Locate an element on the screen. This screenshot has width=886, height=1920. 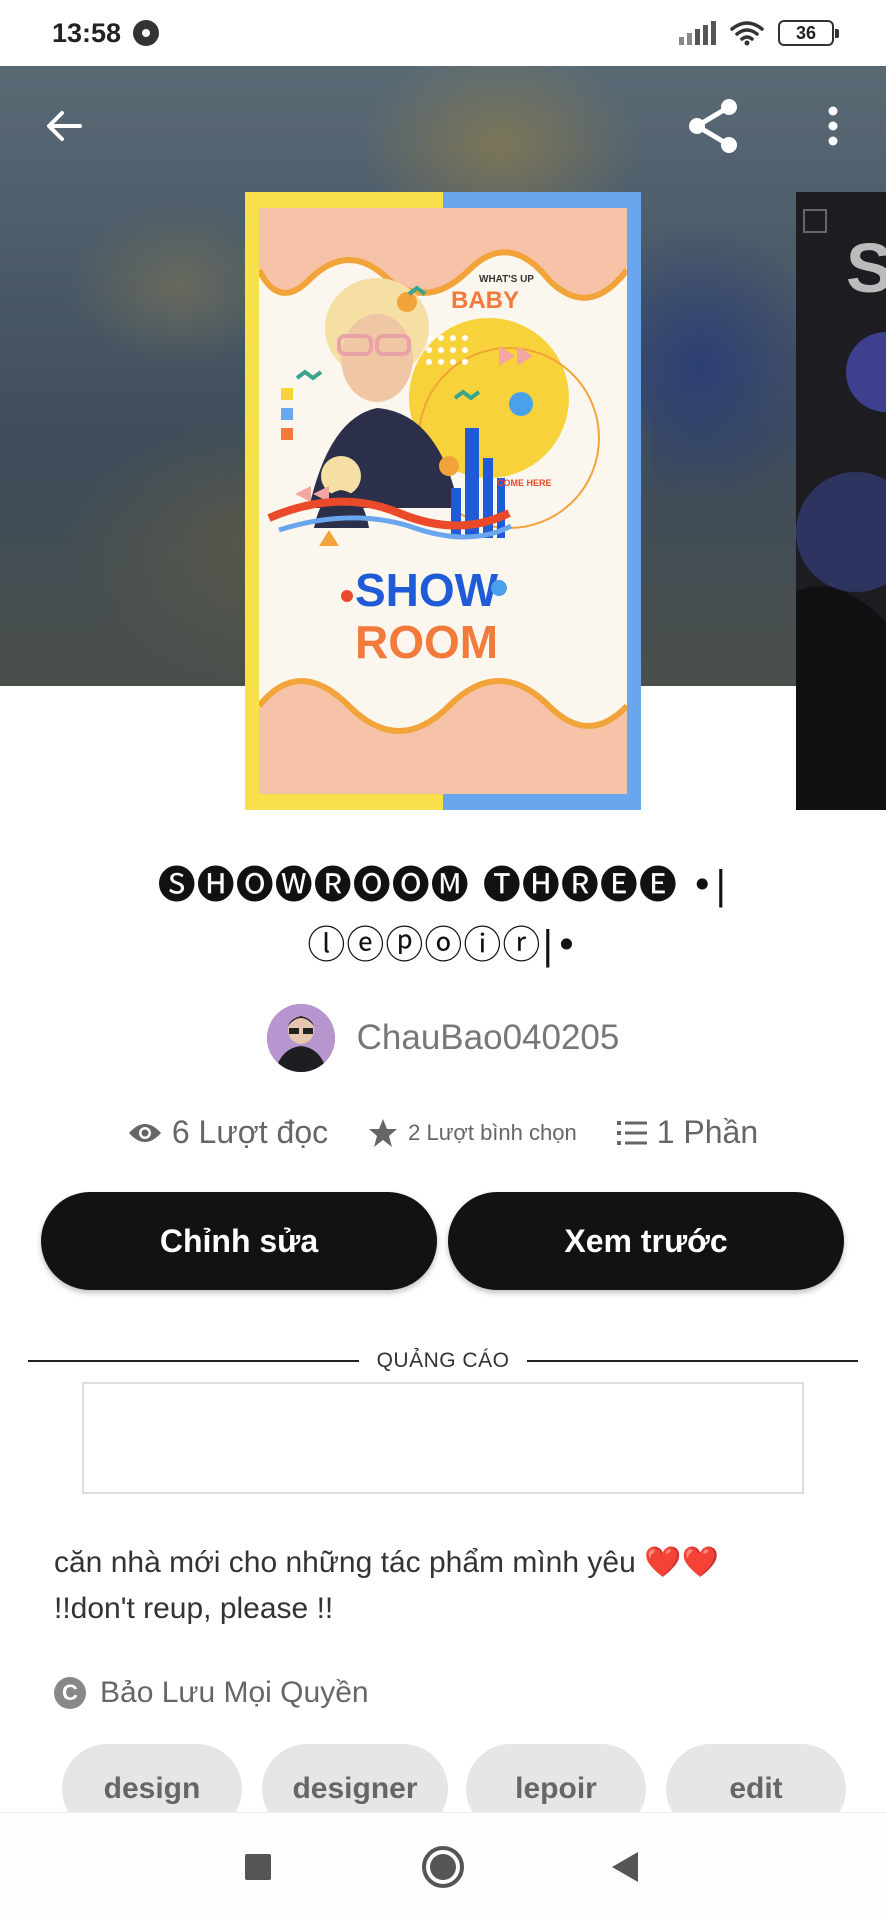
description-text-1: căn nhà mới cho những tác phẩm mình yêu is located at coordinates (345, 1562).